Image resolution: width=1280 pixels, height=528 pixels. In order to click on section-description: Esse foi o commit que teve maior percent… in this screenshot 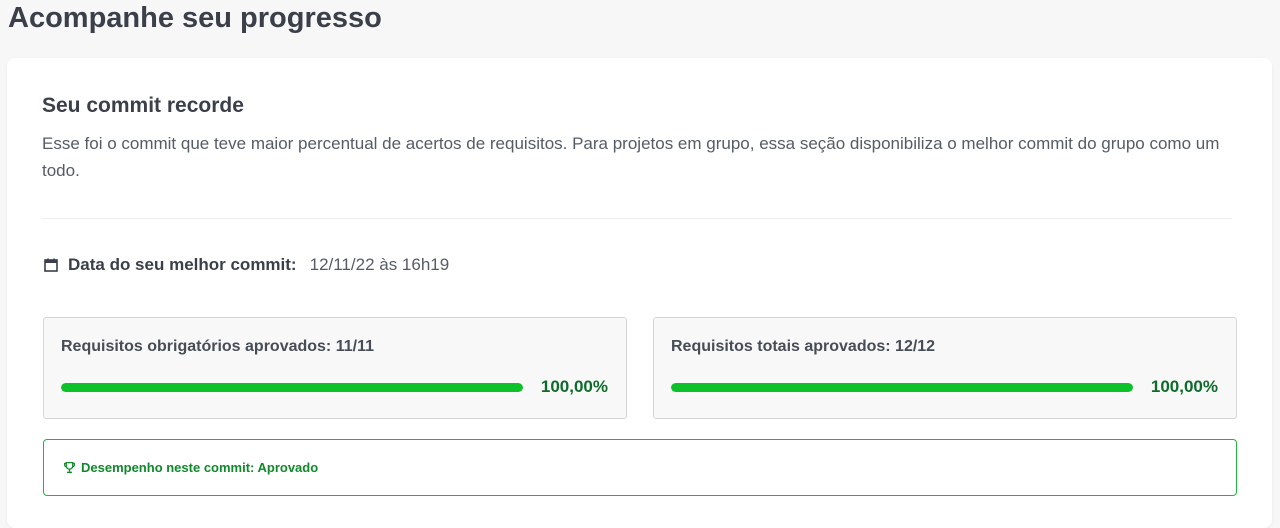, I will do `click(631, 157)`.